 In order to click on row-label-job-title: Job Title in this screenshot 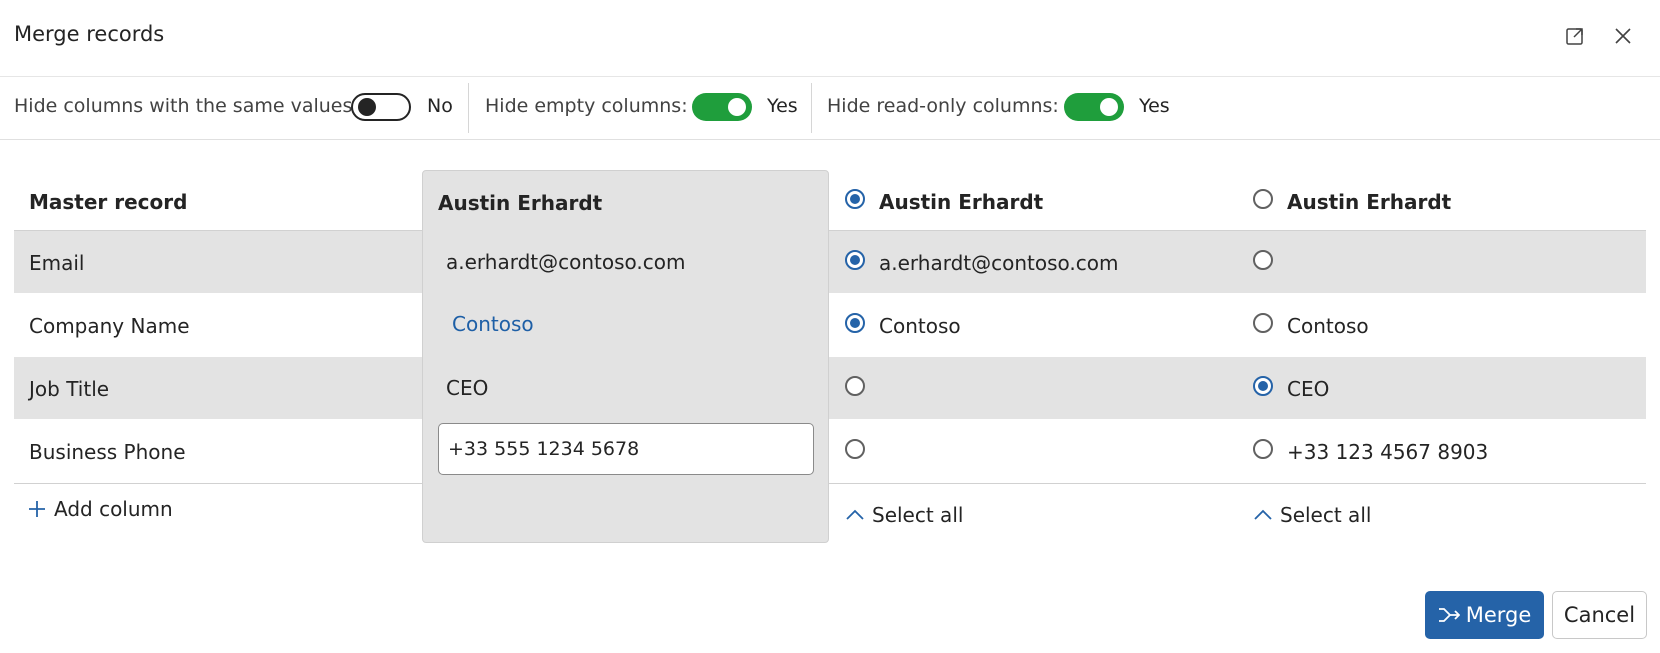, I will do `click(69, 389)`.